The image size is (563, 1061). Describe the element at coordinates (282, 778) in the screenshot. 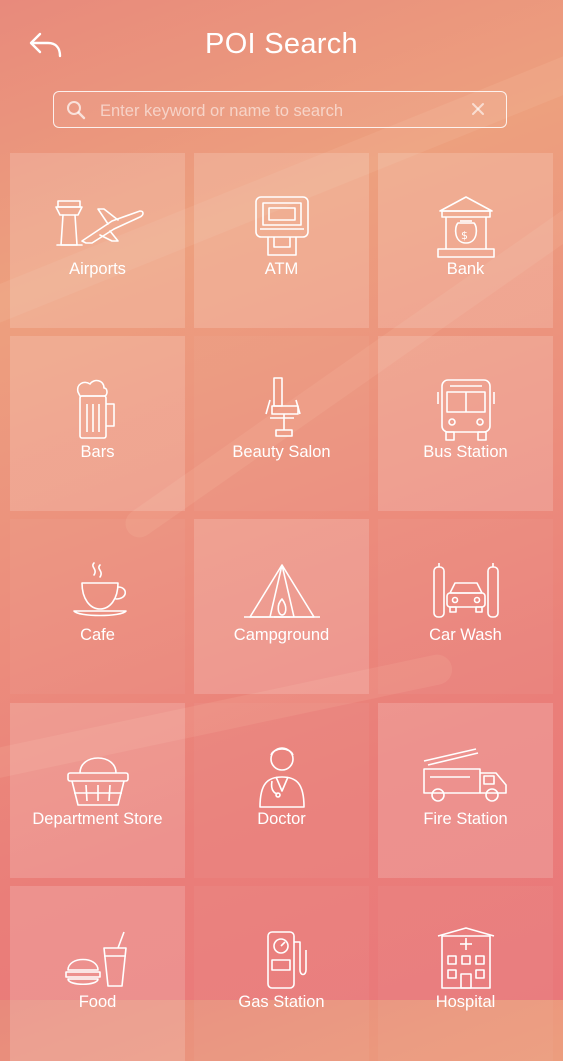

I see `doctor-icon` at that location.